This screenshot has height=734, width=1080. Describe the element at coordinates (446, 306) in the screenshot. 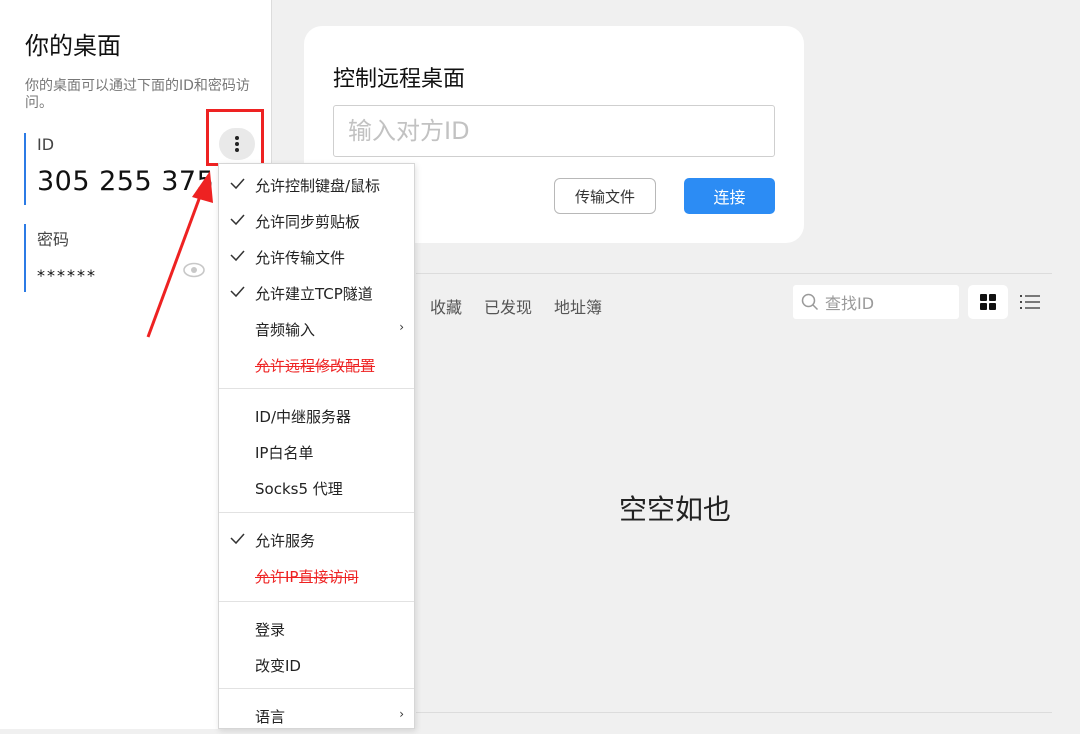

I see `tab-favorites: 收藏` at that location.